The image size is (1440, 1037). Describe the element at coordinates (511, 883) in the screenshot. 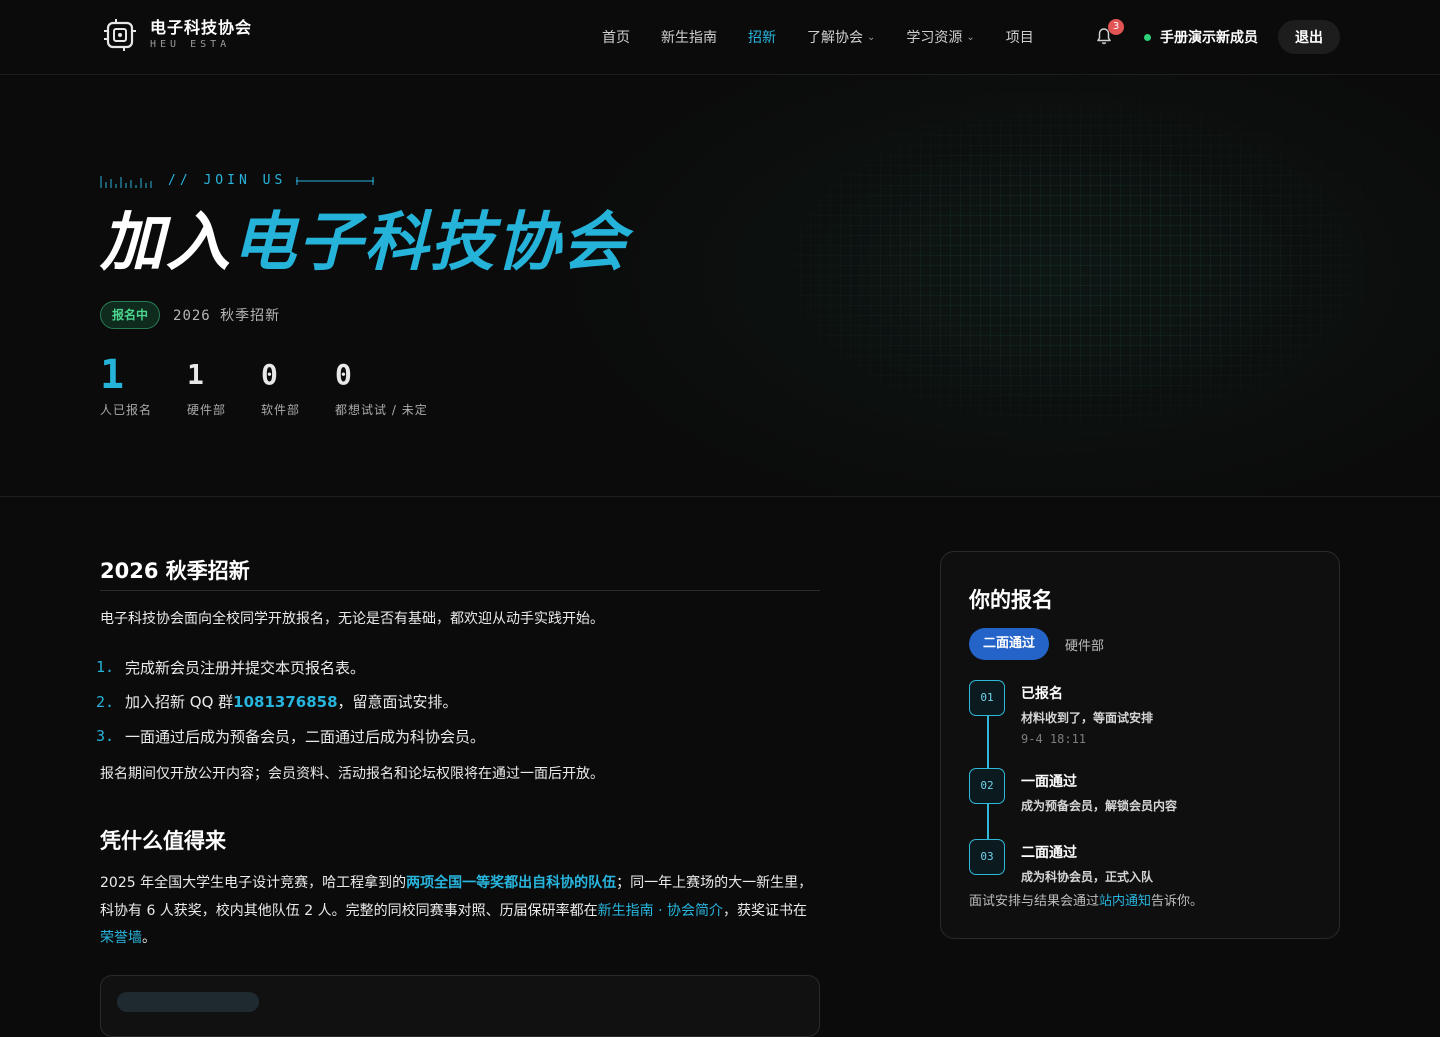

I see `why-highlight: 两项全国一等奖都出自科协的队伍` at that location.